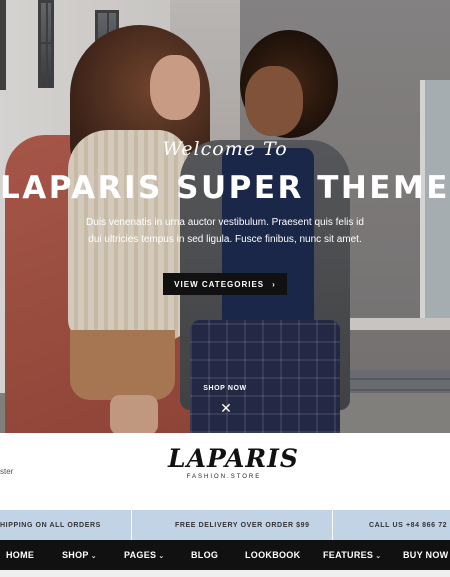  Describe the element at coordinates (6, 471) in the screenshot. I see `register-link: ster` at that location.